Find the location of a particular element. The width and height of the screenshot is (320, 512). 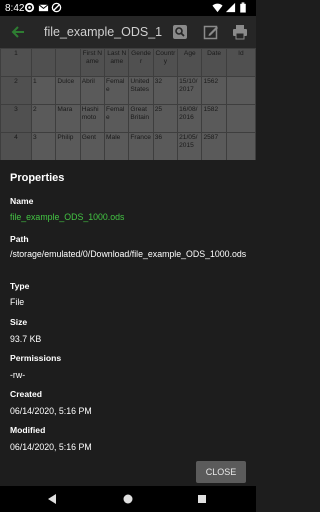

table-cell: 1562 is located at coordinates (214, 90).